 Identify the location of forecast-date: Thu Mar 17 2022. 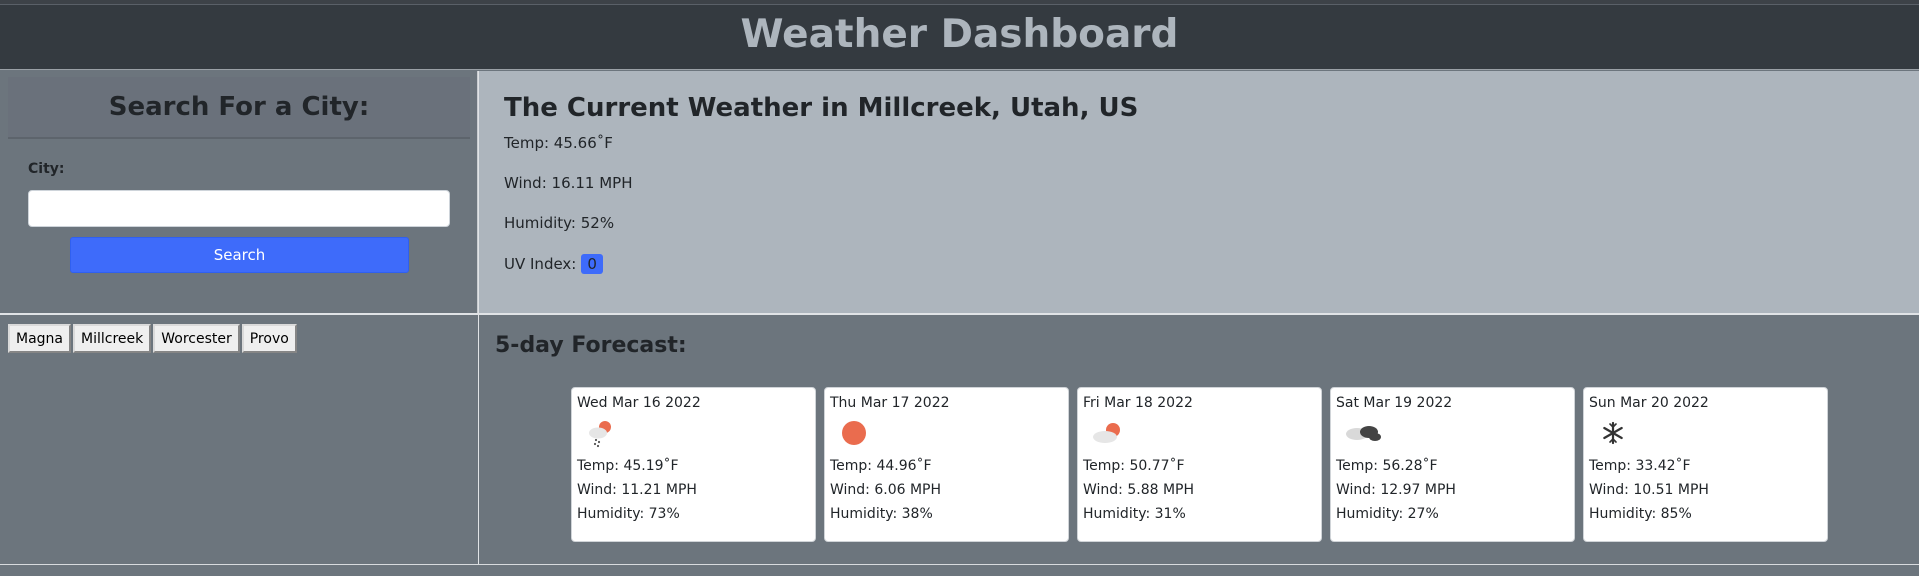
(890, 403).